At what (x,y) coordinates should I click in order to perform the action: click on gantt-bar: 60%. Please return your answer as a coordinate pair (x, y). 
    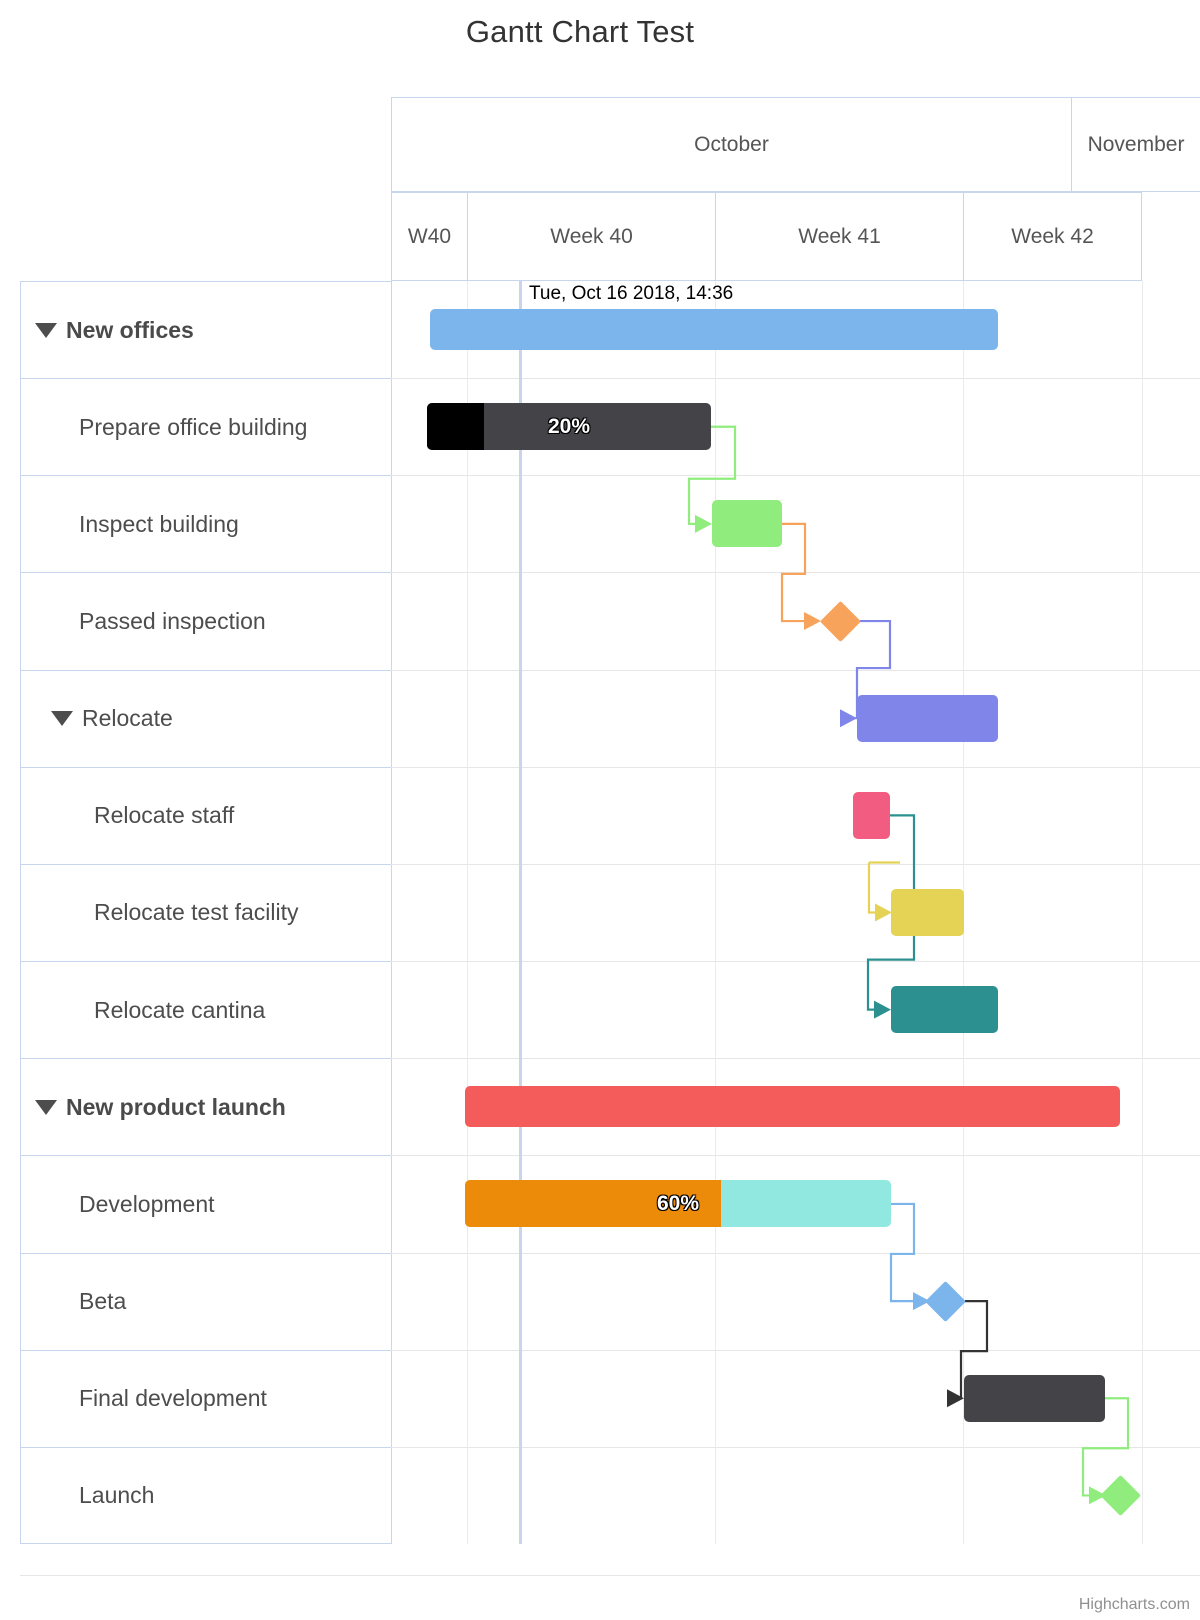
    Looking at the image, I should click on (678, 1204).